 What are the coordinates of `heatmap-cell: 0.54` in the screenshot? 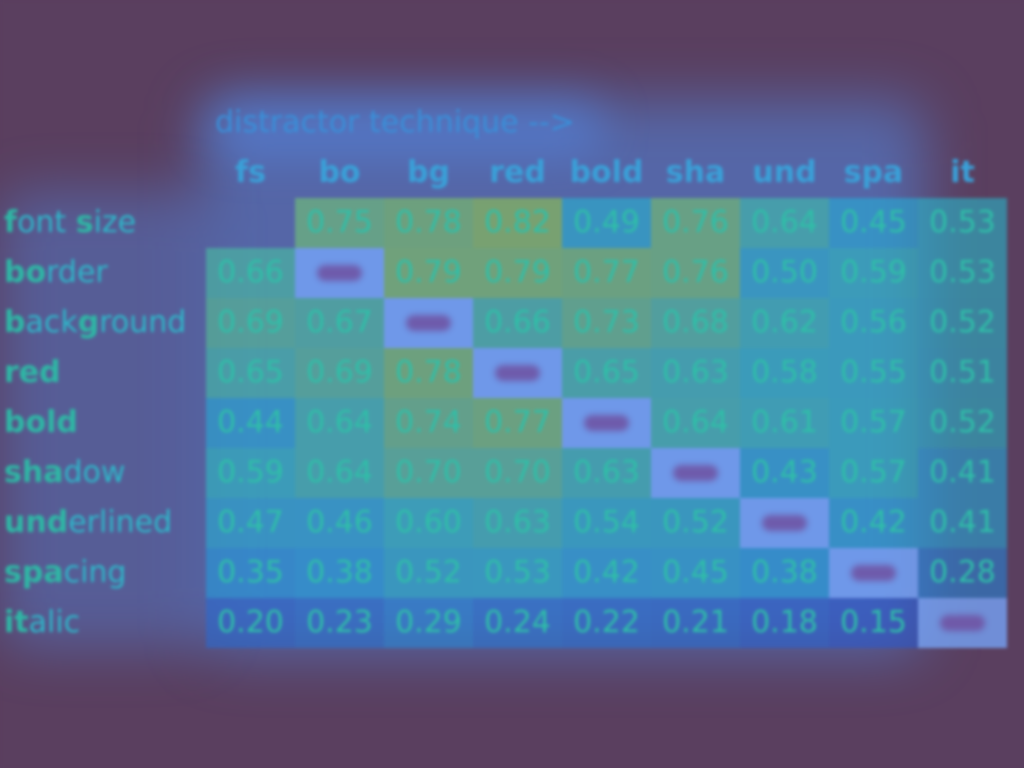 It's located at (606, 523).